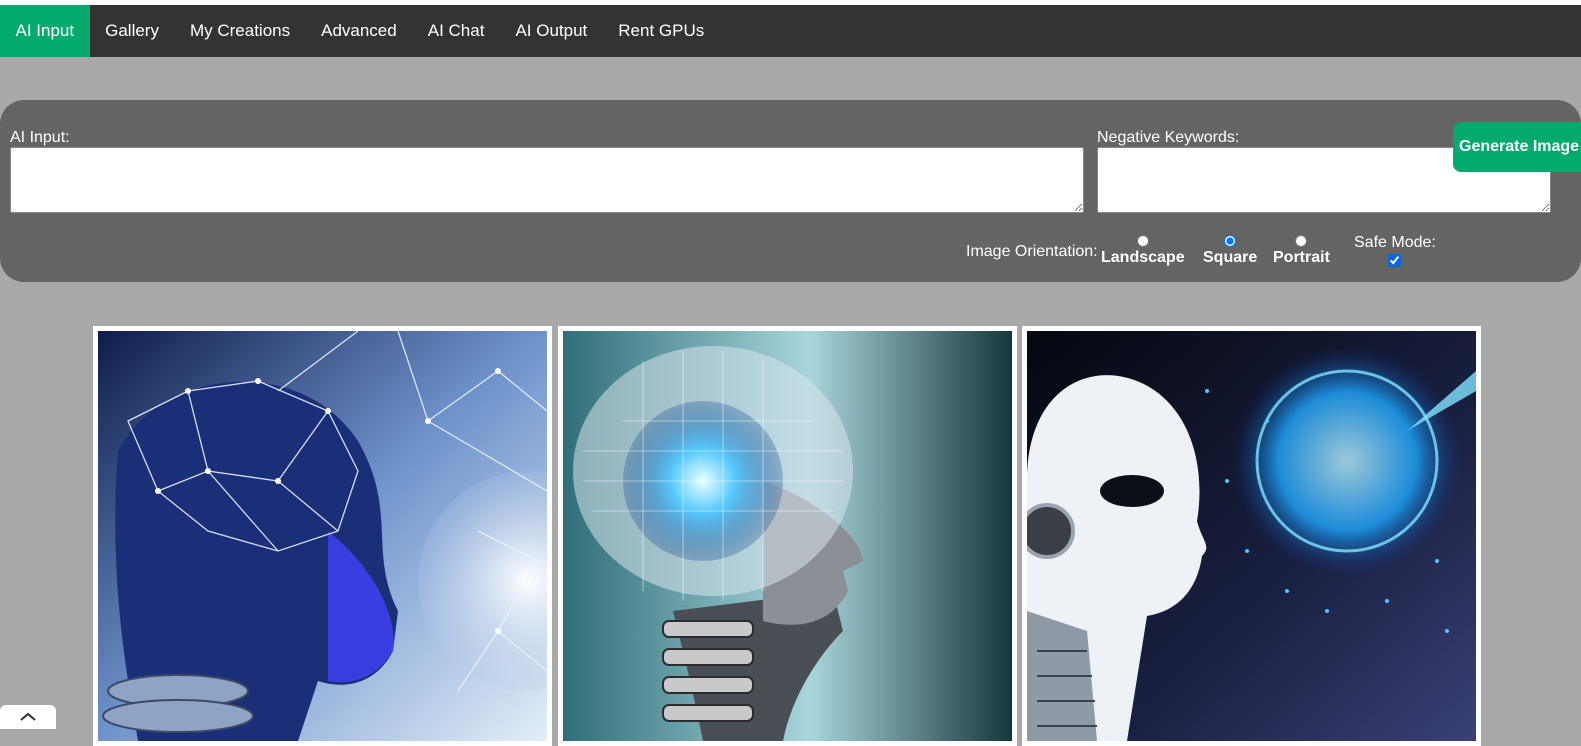 The image size is (1581, 746). What do you see at coordinates (239, 31) in the screenshot?
I see `nav-tab-my-creations: My Creations` at bounding box center [239, 31].